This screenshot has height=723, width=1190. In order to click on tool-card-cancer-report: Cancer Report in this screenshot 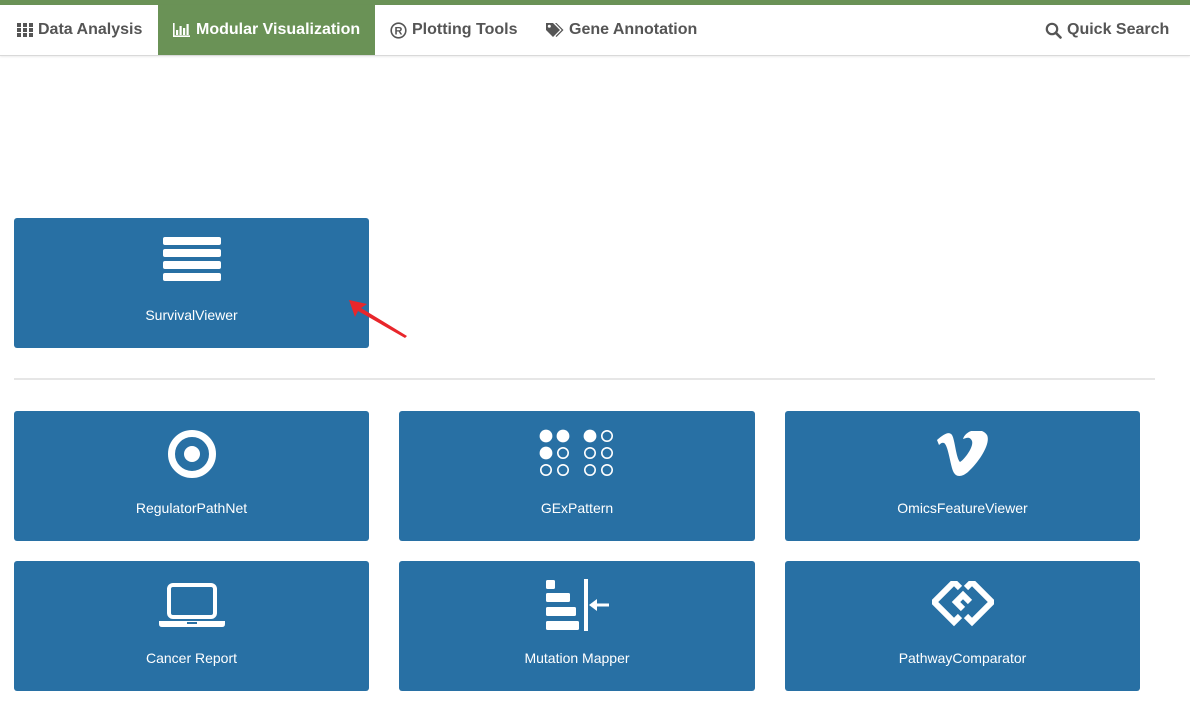, I will do `click(191, 626)`.